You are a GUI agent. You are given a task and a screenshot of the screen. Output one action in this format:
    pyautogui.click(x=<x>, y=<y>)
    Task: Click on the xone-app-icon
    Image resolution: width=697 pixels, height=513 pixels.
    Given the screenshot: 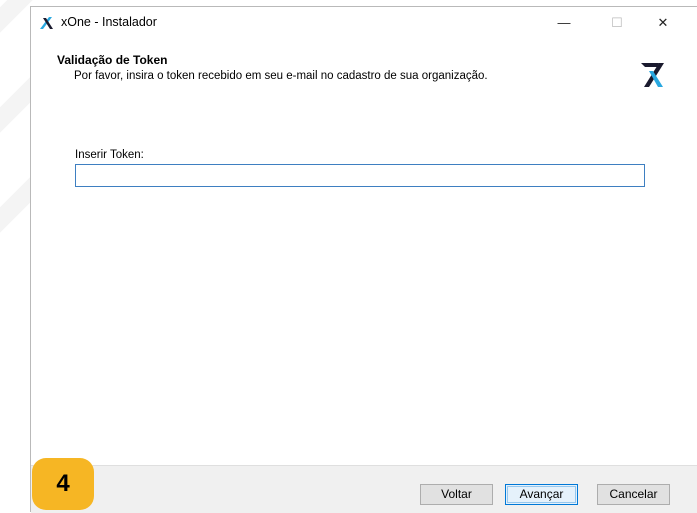 What is the action you would take?
    pyautogui.click(x=46, y=23)
    